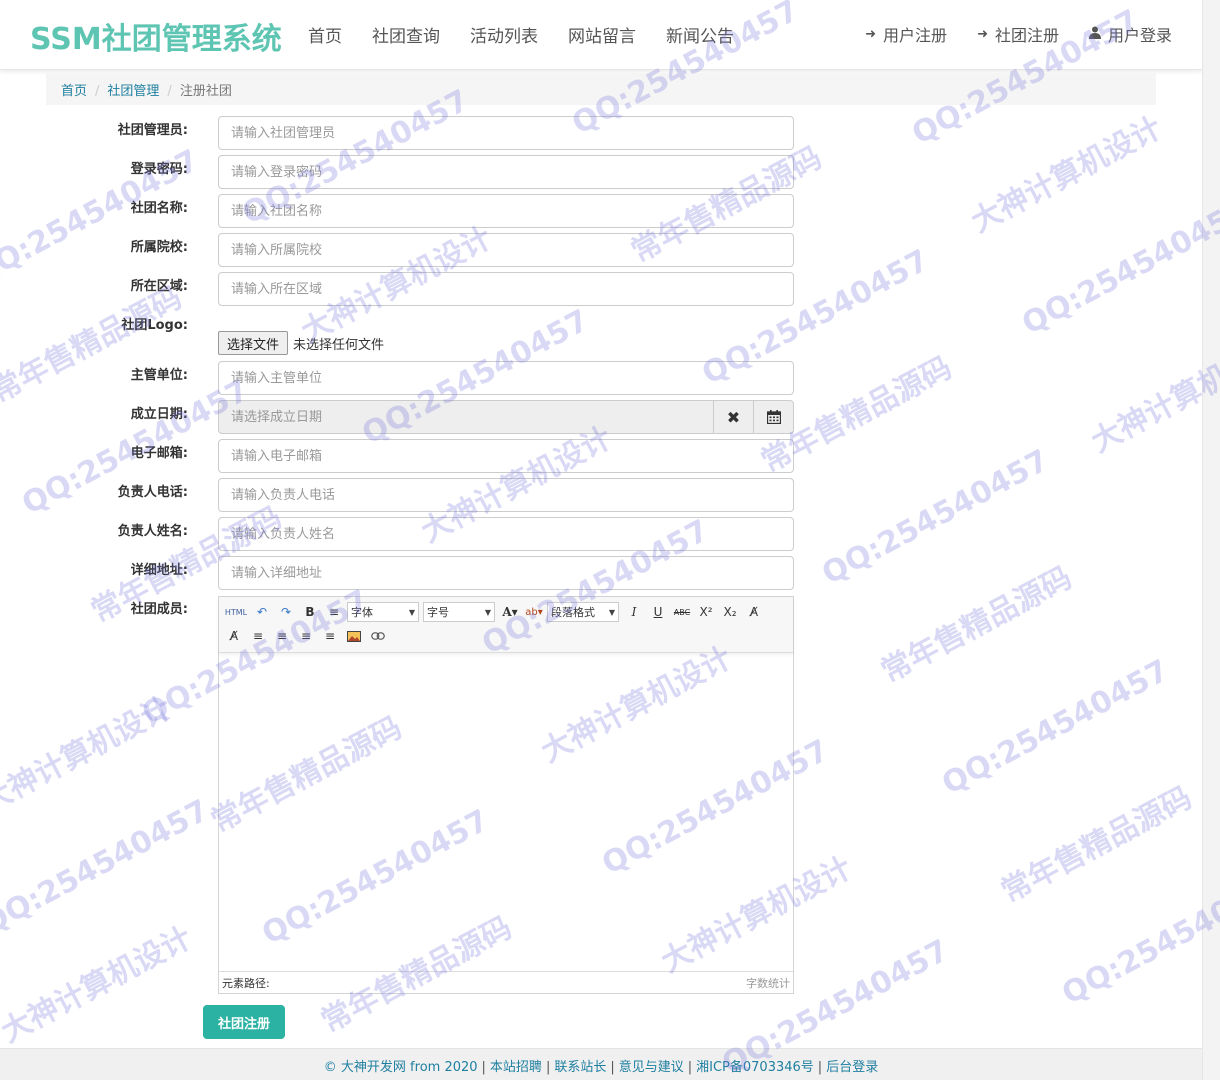 This screenshot has height=1080, width=1220. Describe the element at coordinates (734, 417) in the screenshot. I see `clear-date-button: ✖` at that location.